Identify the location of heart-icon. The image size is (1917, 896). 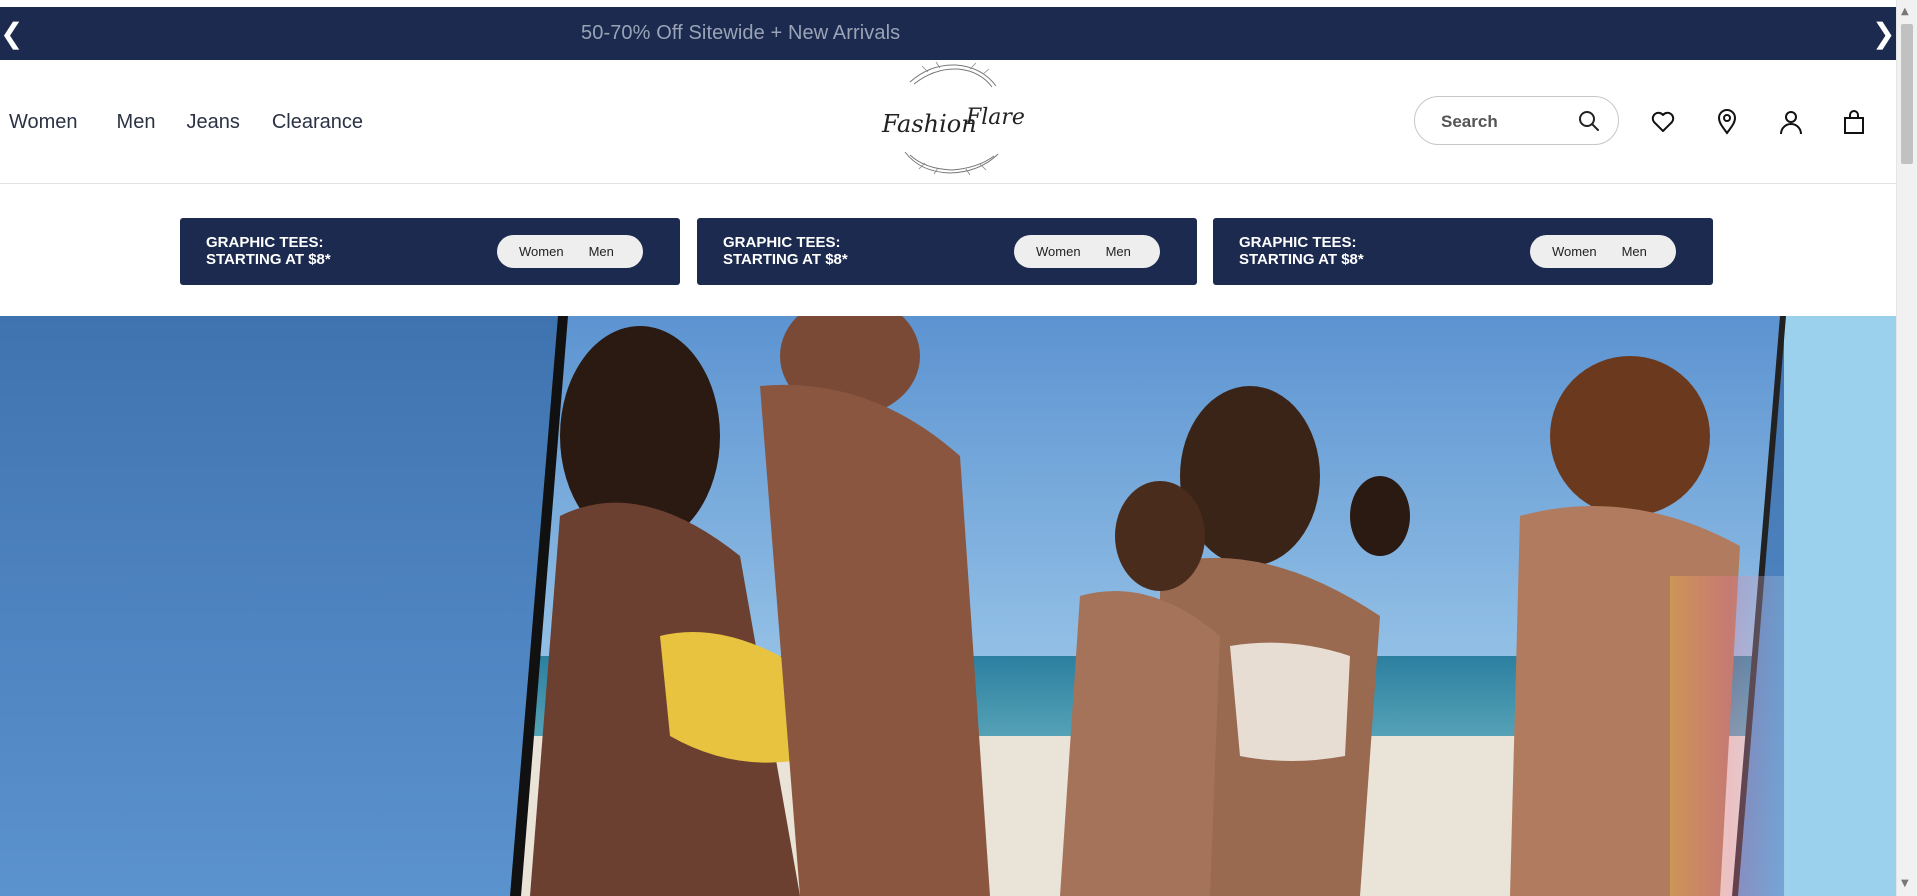
(1663, 122).